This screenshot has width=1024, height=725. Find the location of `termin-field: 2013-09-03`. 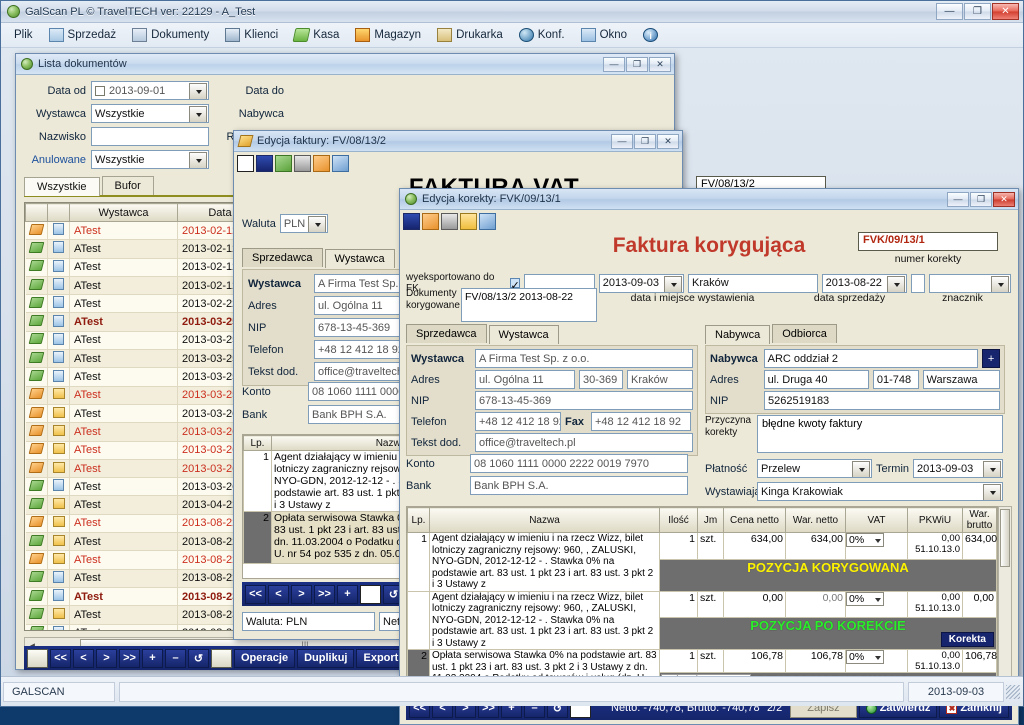

termin-field: 2013-09-03 is located at coordinates (958, 468).